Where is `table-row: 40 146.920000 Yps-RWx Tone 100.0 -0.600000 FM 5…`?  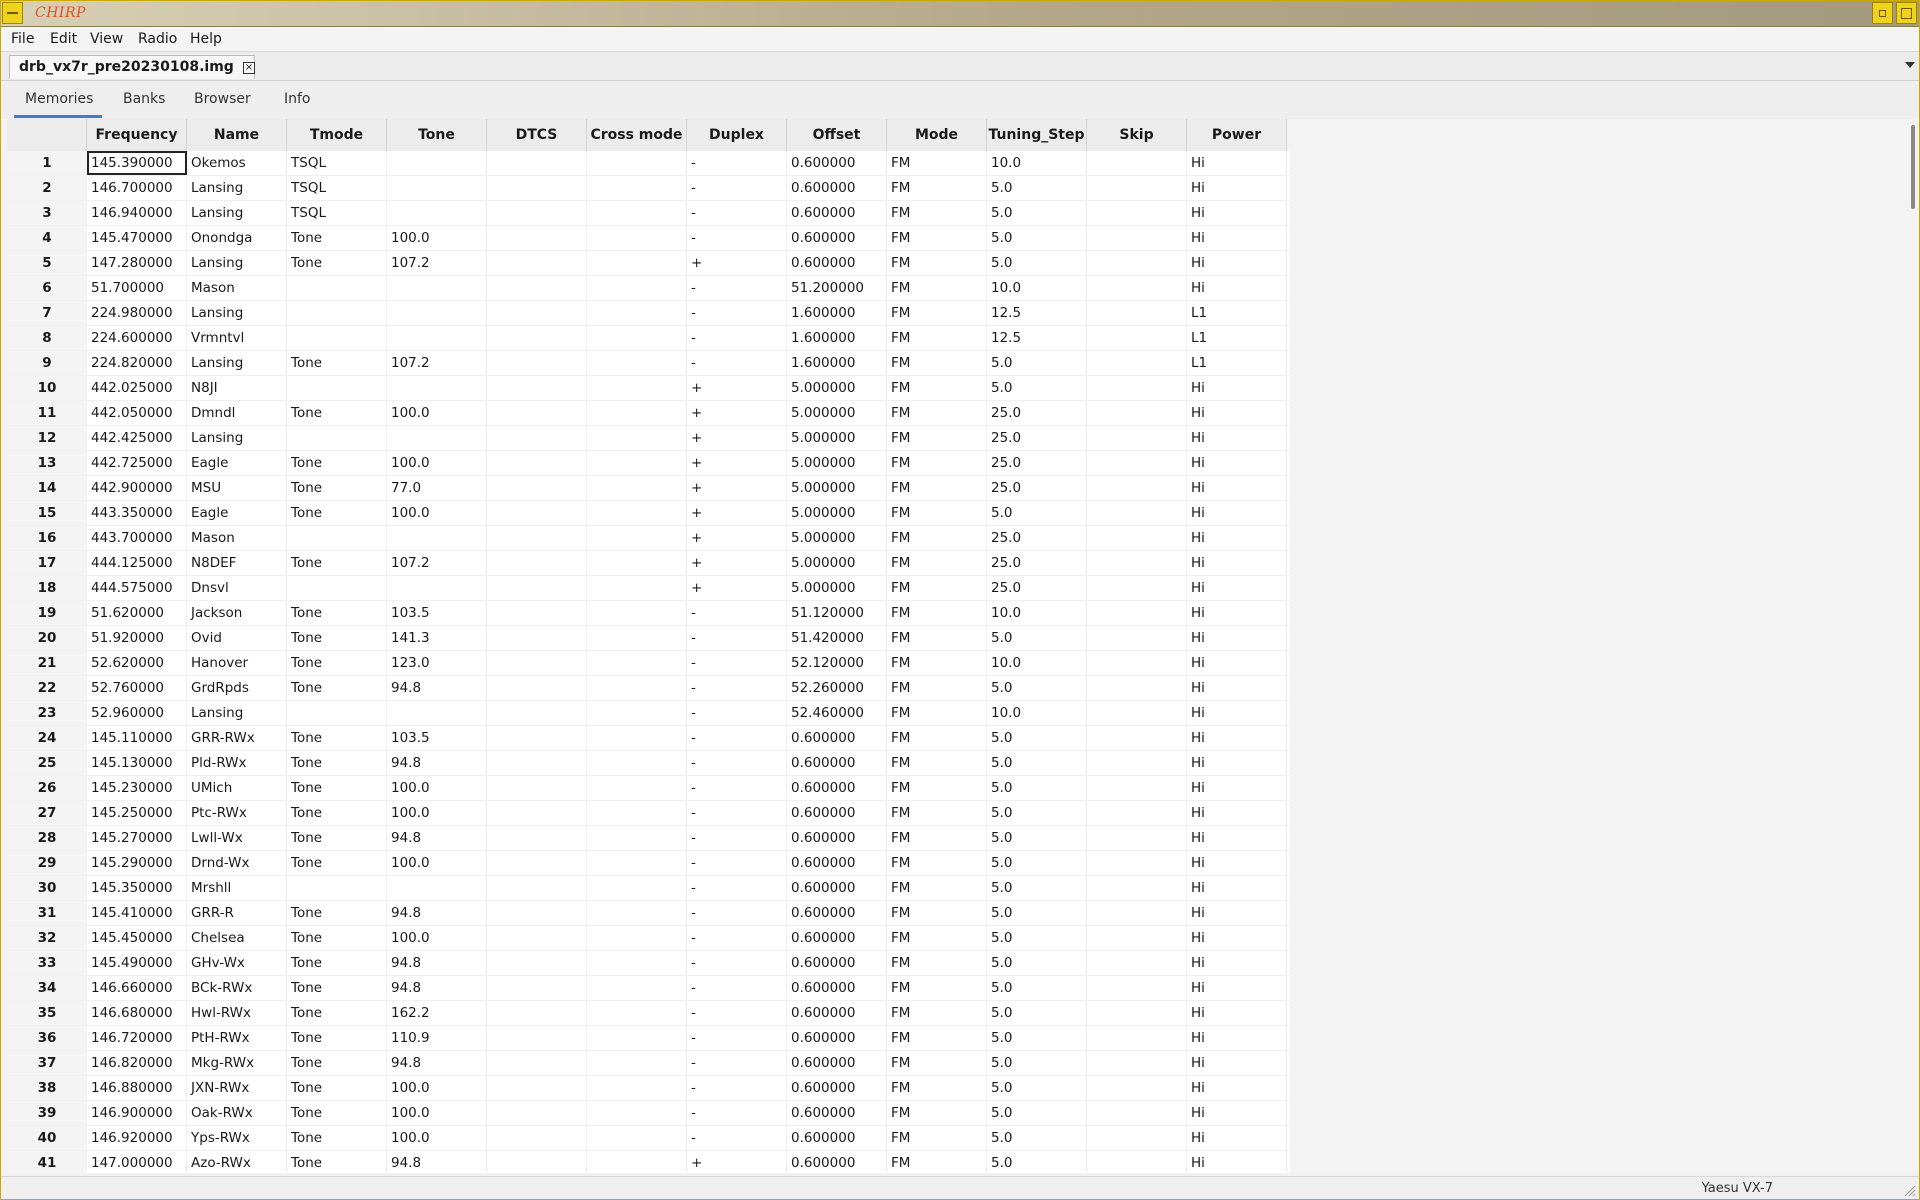
table-row: 40 146.920000 Yps-RWx Tone 100.0 -0.600000 FM 5… is located at coordinates (648, 1138).